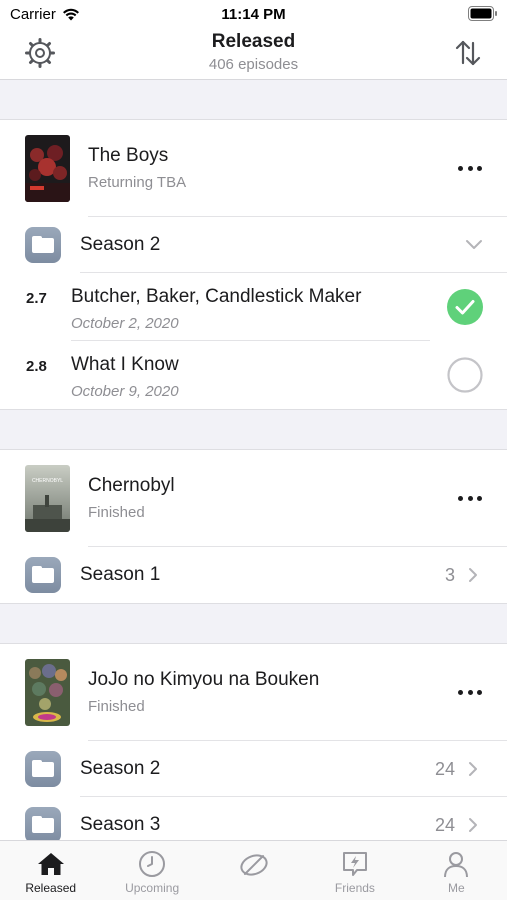 This screenshot has height=900, width=507. What do you see at coordinates (449, 575) in the screenshot?
I see `season-unwatched-count: 3` at bounding box center [449, 575].